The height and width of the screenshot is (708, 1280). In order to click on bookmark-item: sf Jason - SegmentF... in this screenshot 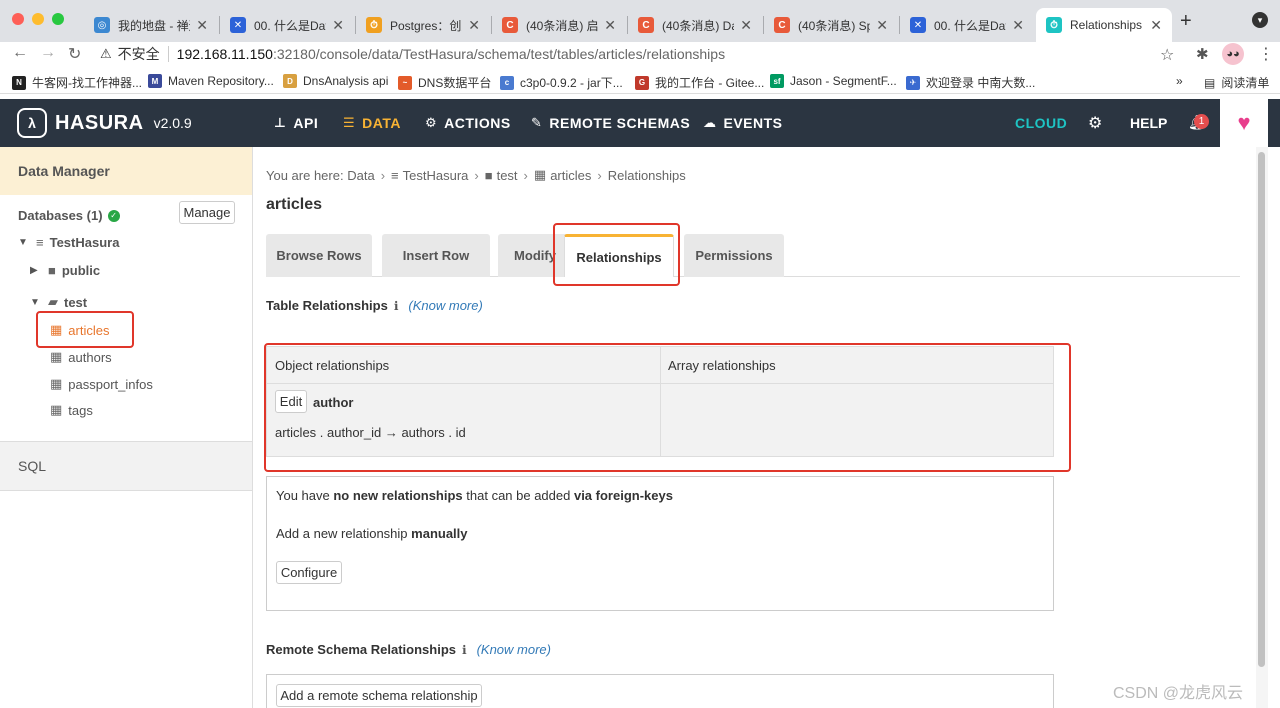, I will do `click(833, 81)`.